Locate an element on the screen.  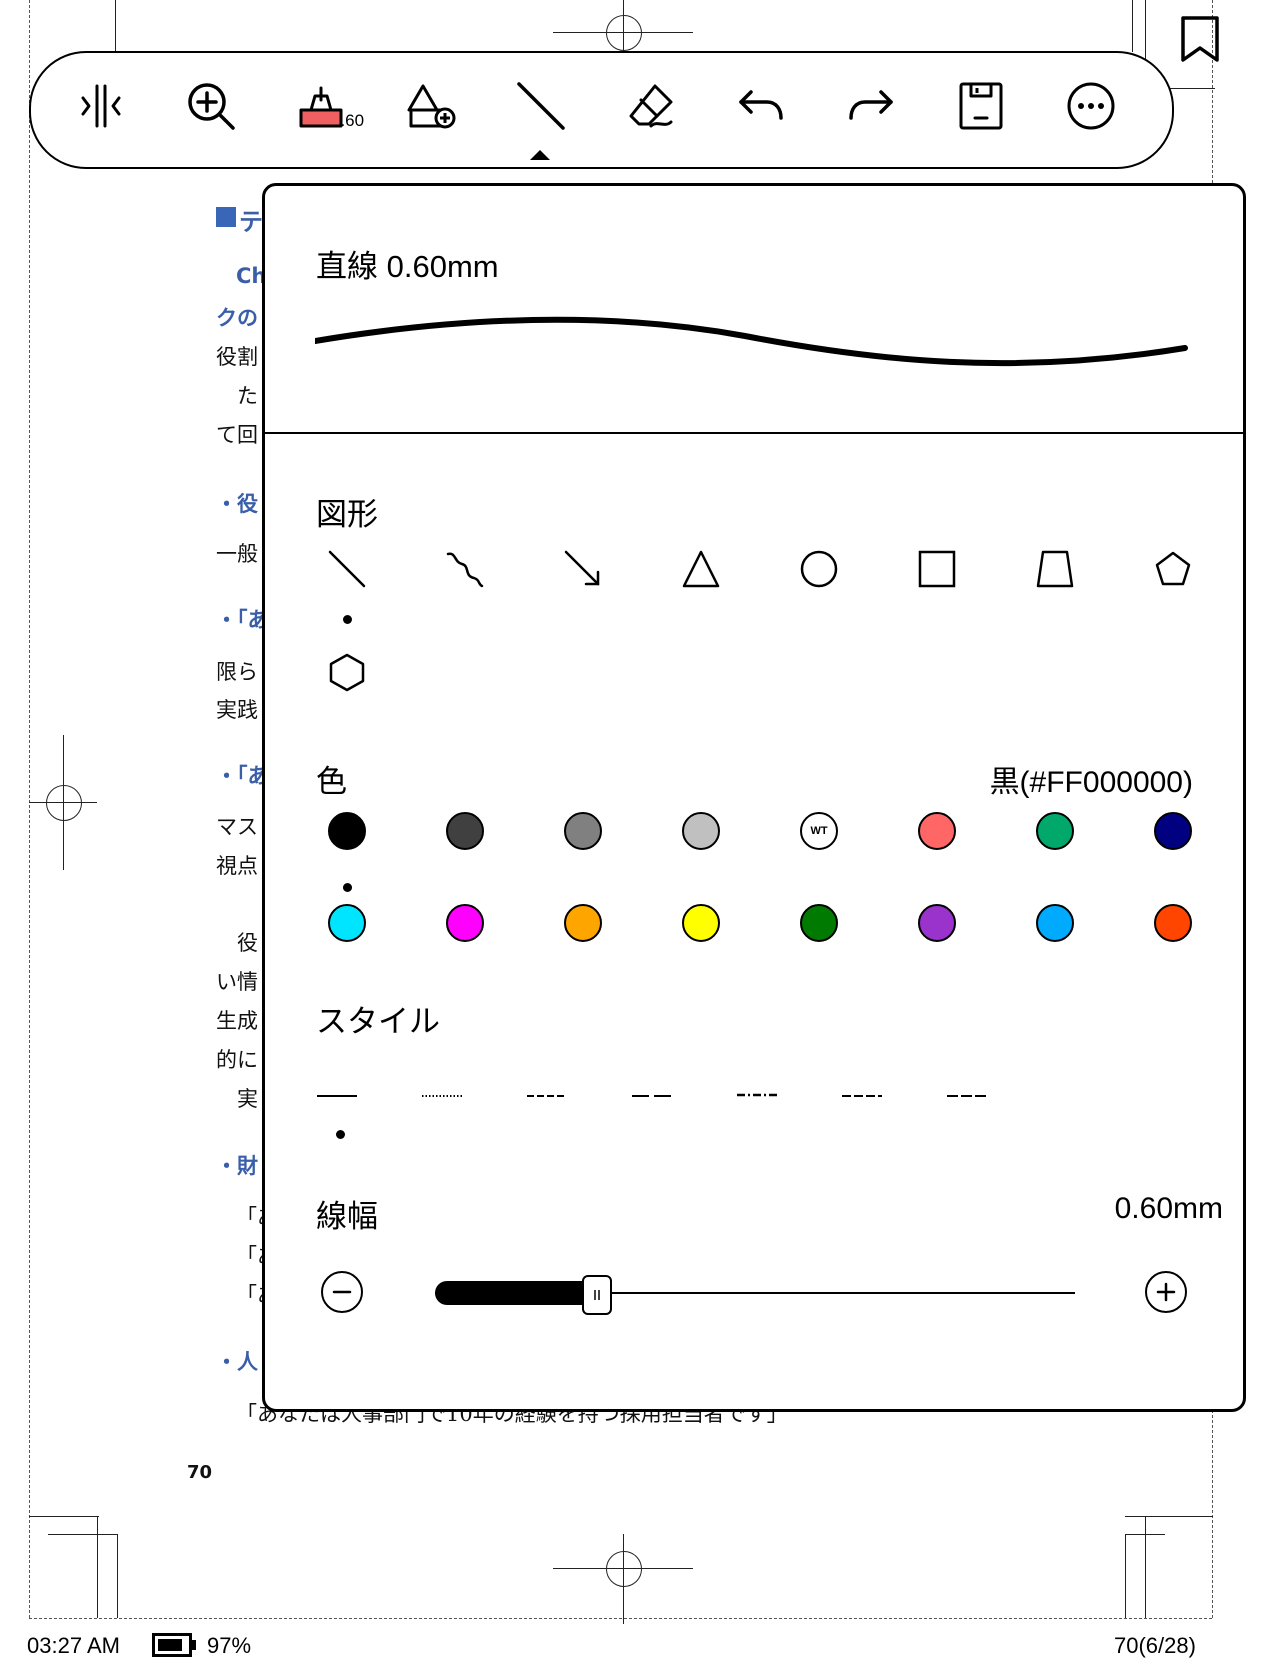
color-swatch-black is located at coordinates (347, 831).